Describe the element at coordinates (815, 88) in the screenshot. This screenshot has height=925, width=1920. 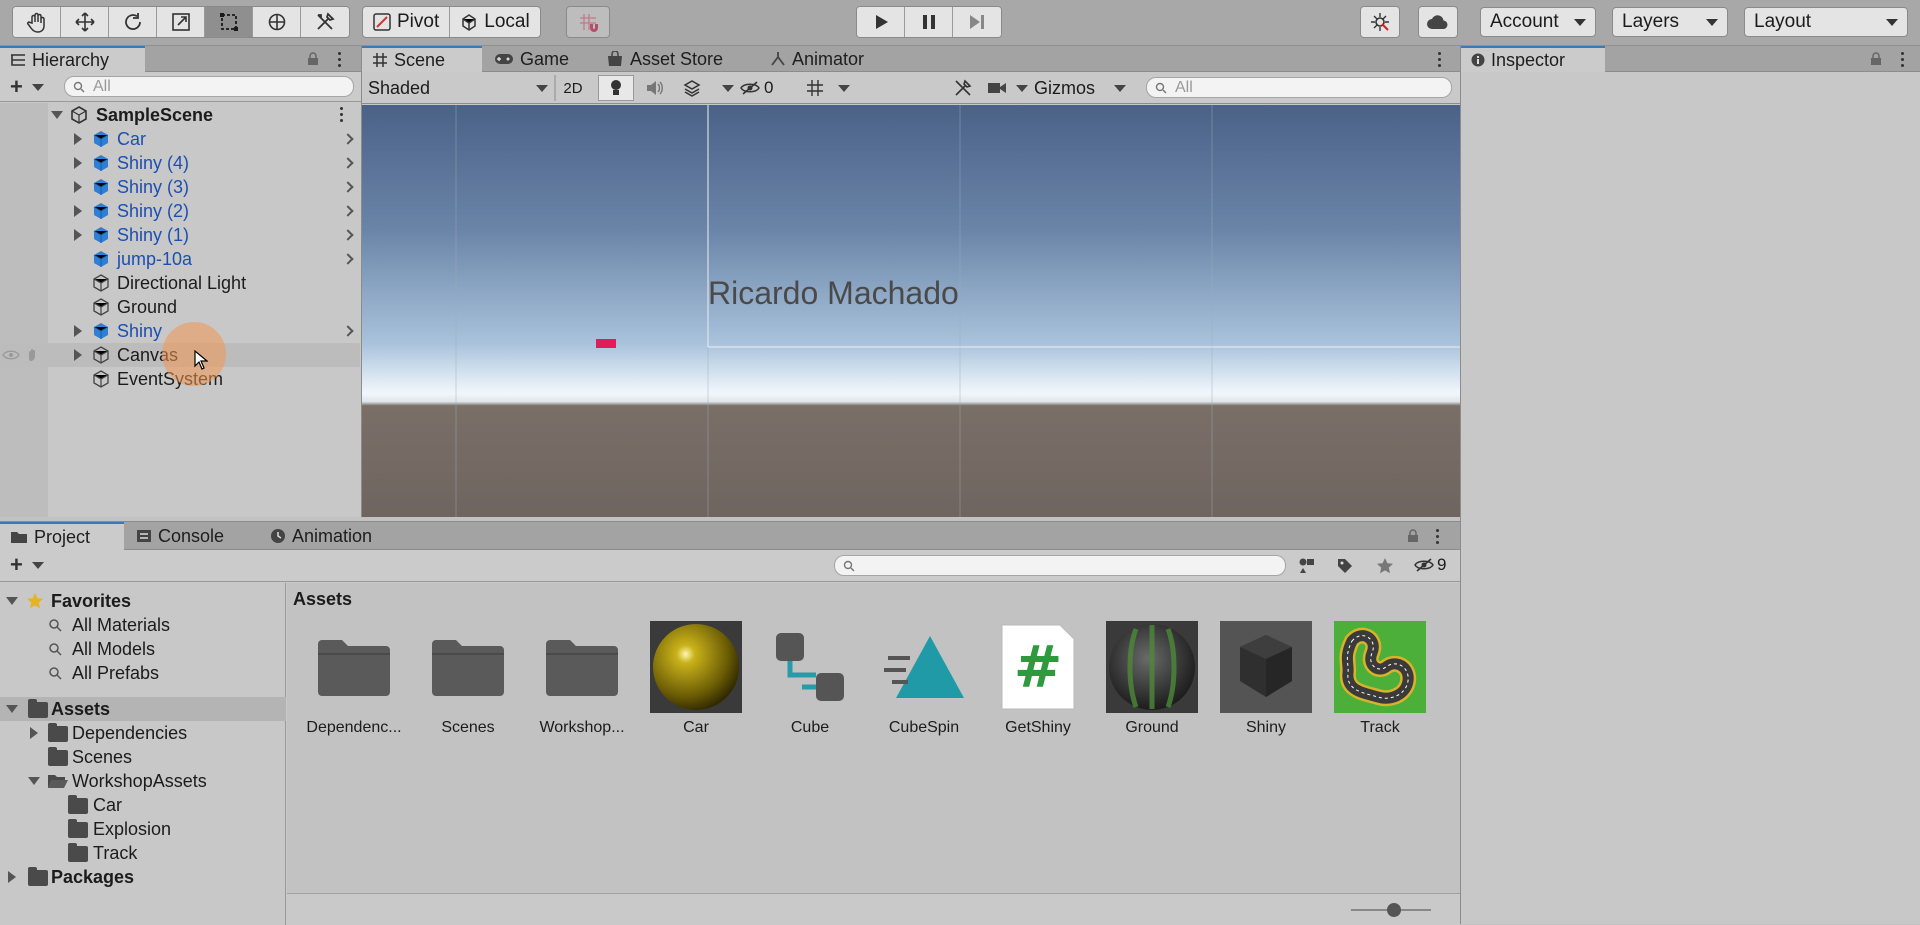
I see `grid-toggle` at that location.